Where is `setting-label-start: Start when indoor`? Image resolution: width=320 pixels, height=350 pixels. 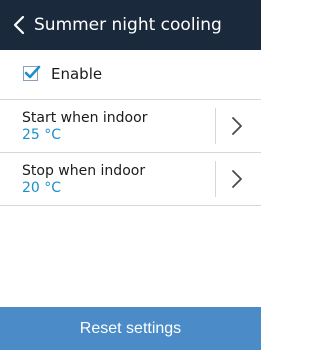
setting-label-start: Start when indoor is located at coordinates (85, 118).